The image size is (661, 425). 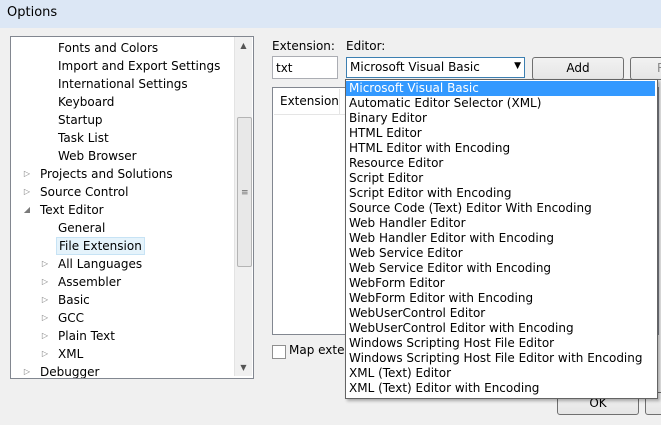 What do you see at coordinates (500, 253) in the screenshot?
I see `dropdown-option: Web Service Editor` at bounding box center [500, 253].